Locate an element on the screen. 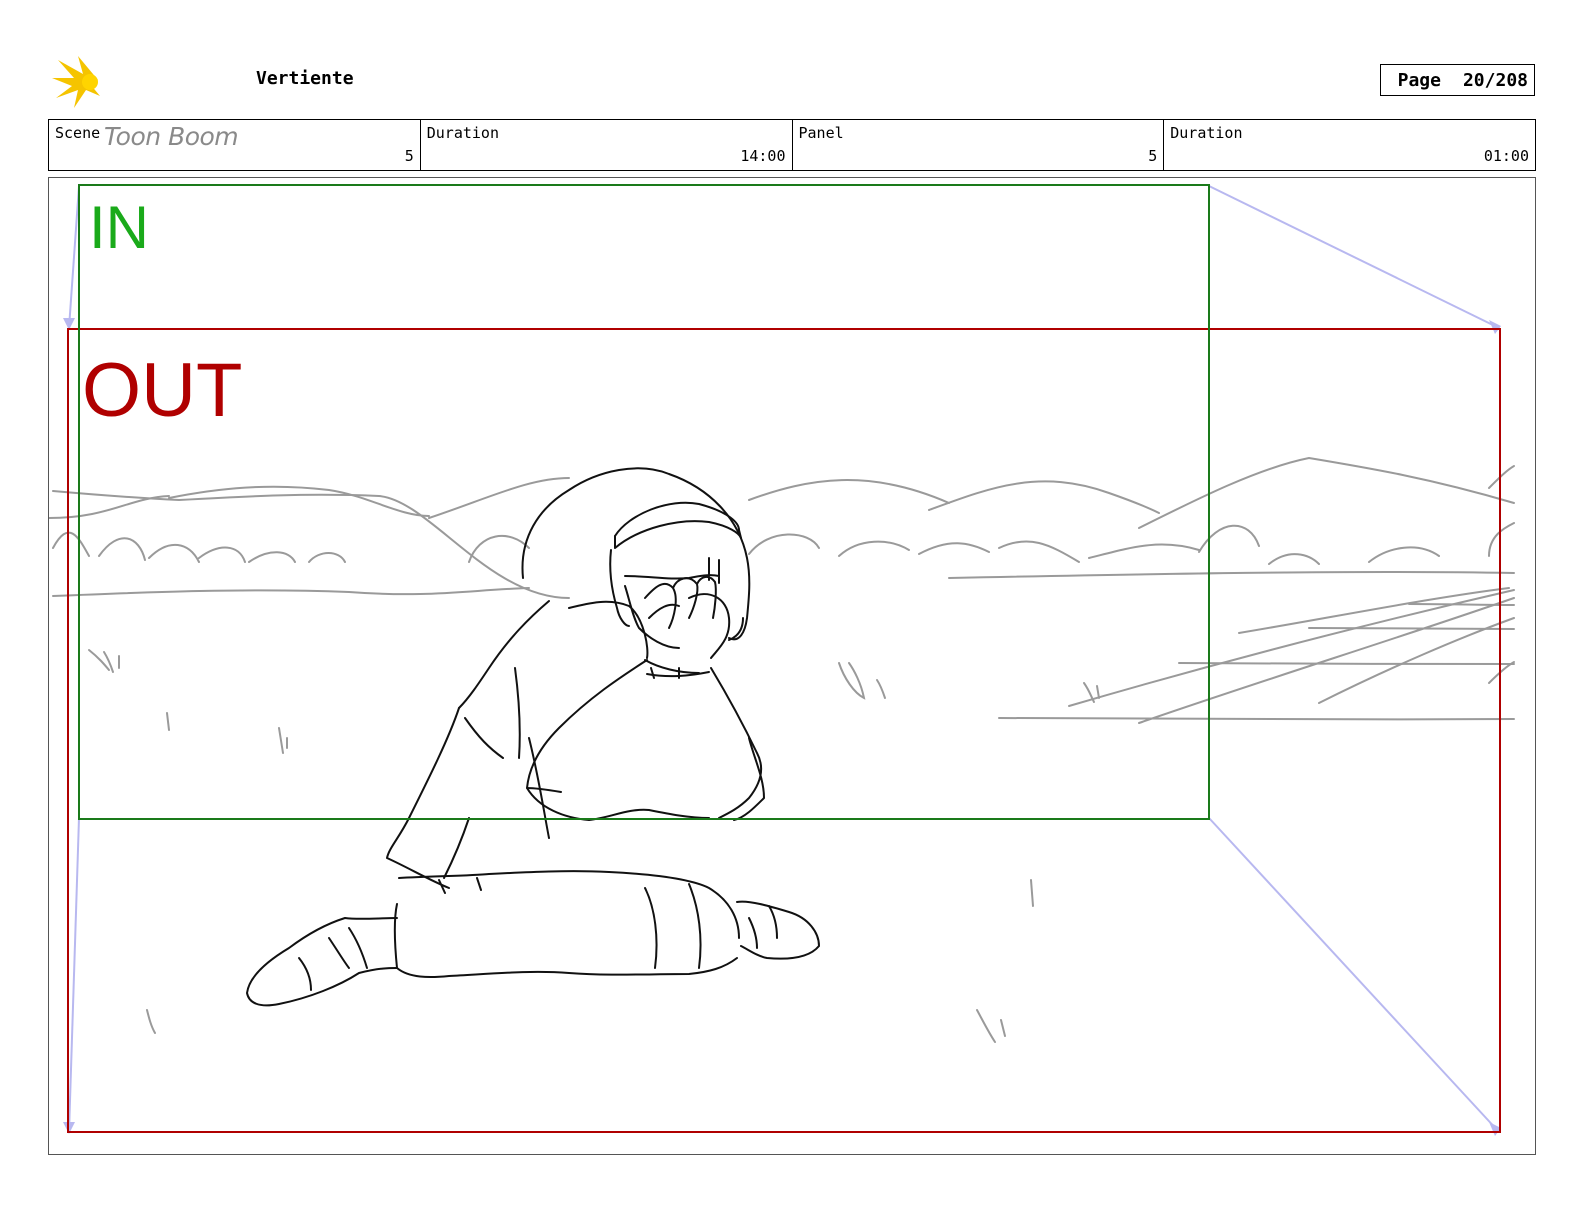  panel-duration-label: Duration is located at coordinates (1206, 133).